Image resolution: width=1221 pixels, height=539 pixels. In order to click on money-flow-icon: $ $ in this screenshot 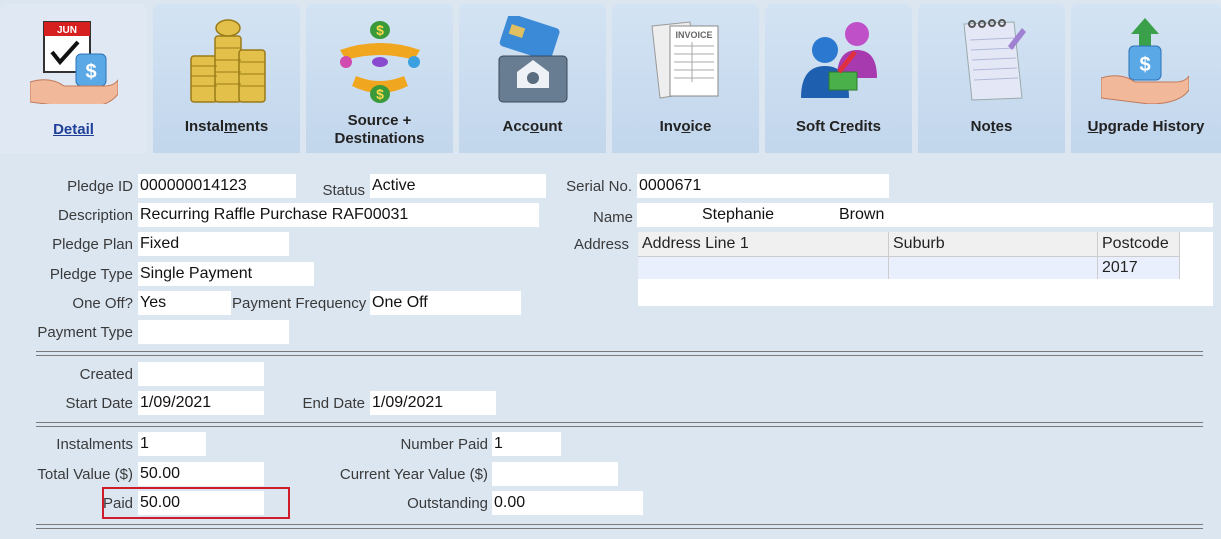, I will do `click(380, 62)`.